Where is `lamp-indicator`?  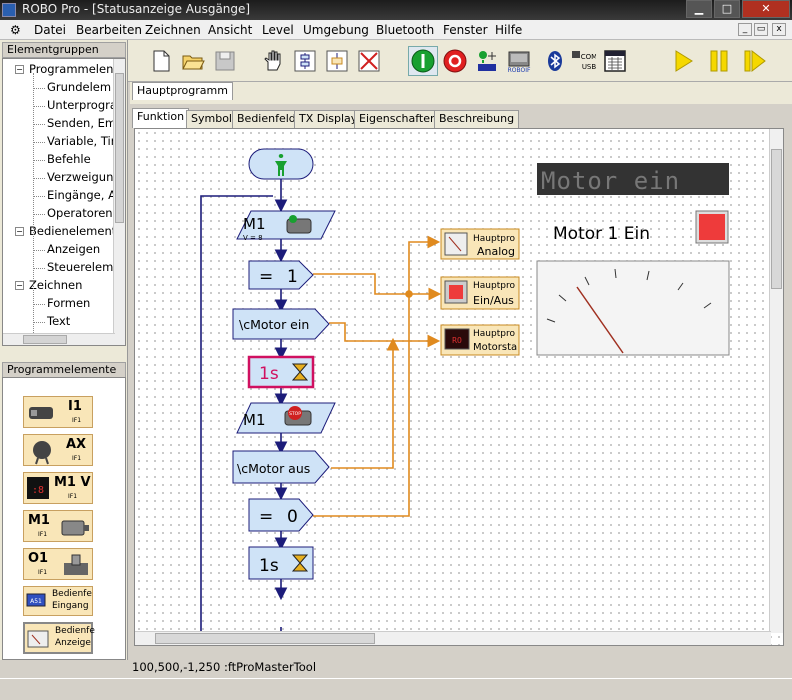
lamp-indicator is located at coordinates (712, 227).